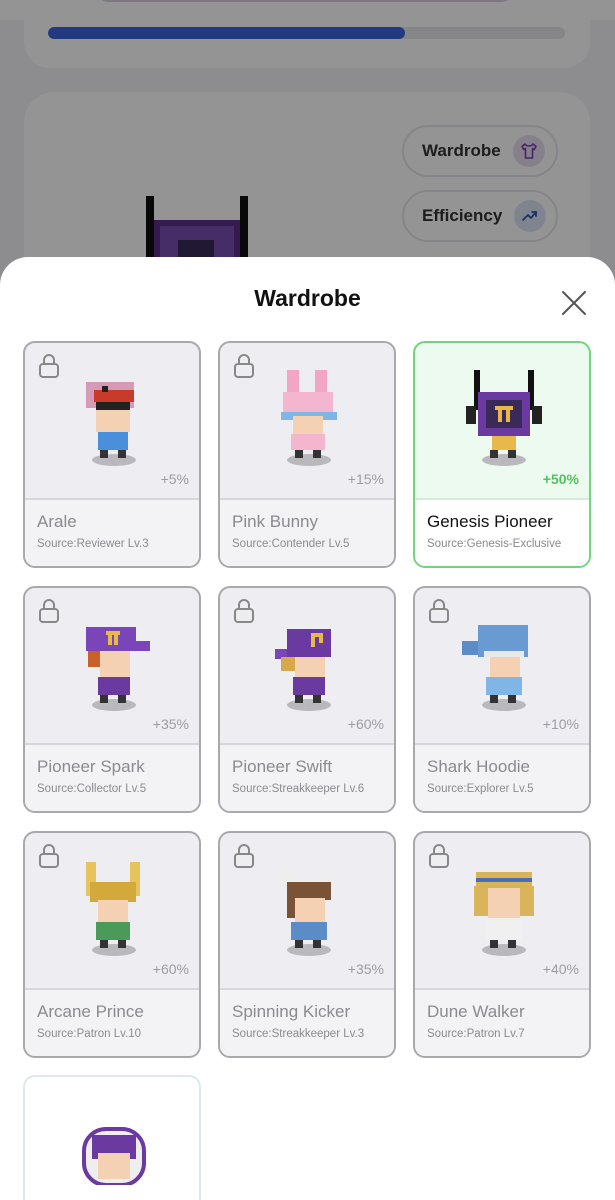  I want to click on outfit-source: Source:Genesis-Exclusive, so click(494, 544).